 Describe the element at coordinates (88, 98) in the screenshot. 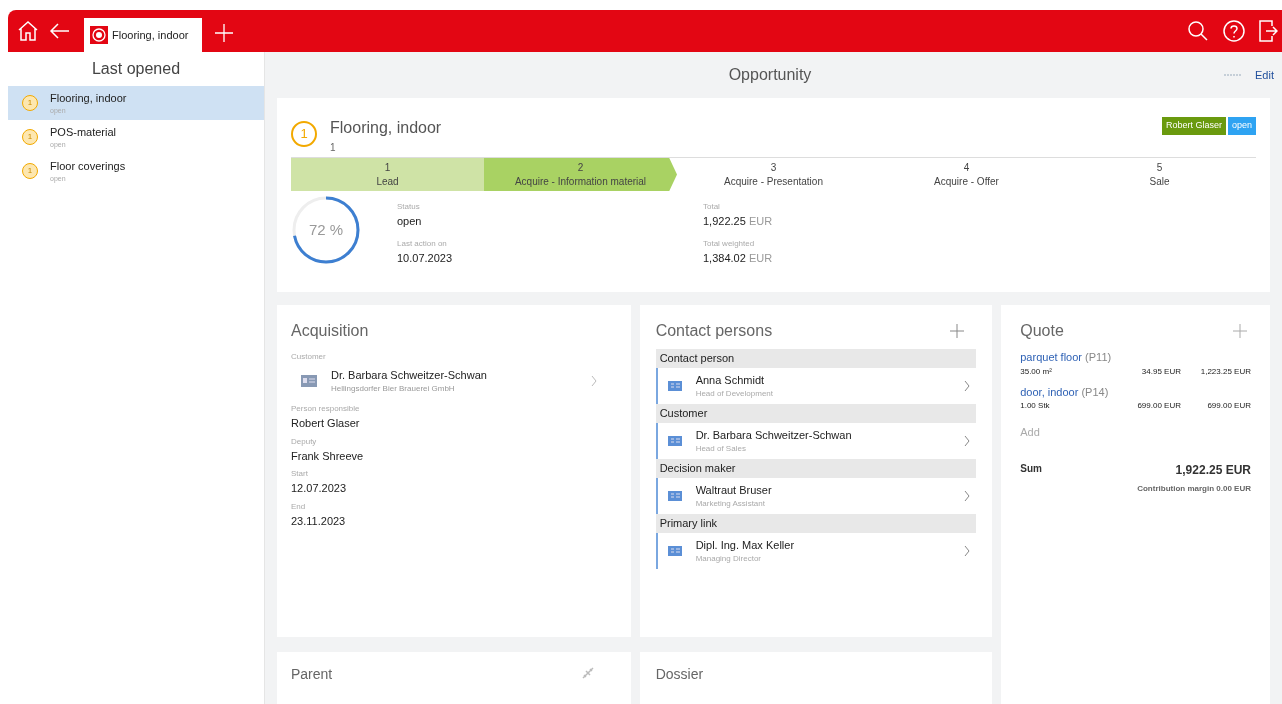

I see `item-name: Flooring, indoor` at that location.